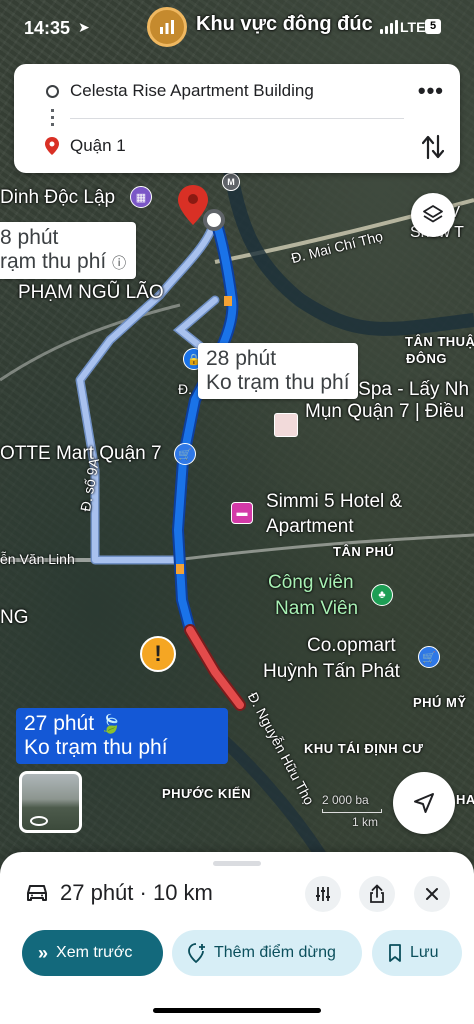  I want to click on crowded-area-icon, so click(167, 27).